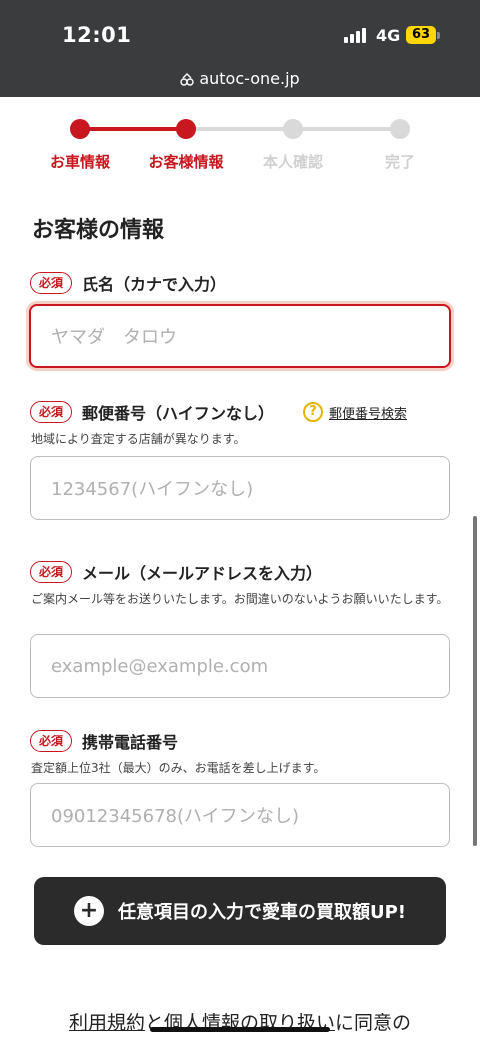 Image resolution: width=480 pixels, height=1041 pixels. Describe the element at coordinates (240, 145) in the screenshot. I see `progress-stepper: お車情報 お客様情報 本人確認 完了` at that location.